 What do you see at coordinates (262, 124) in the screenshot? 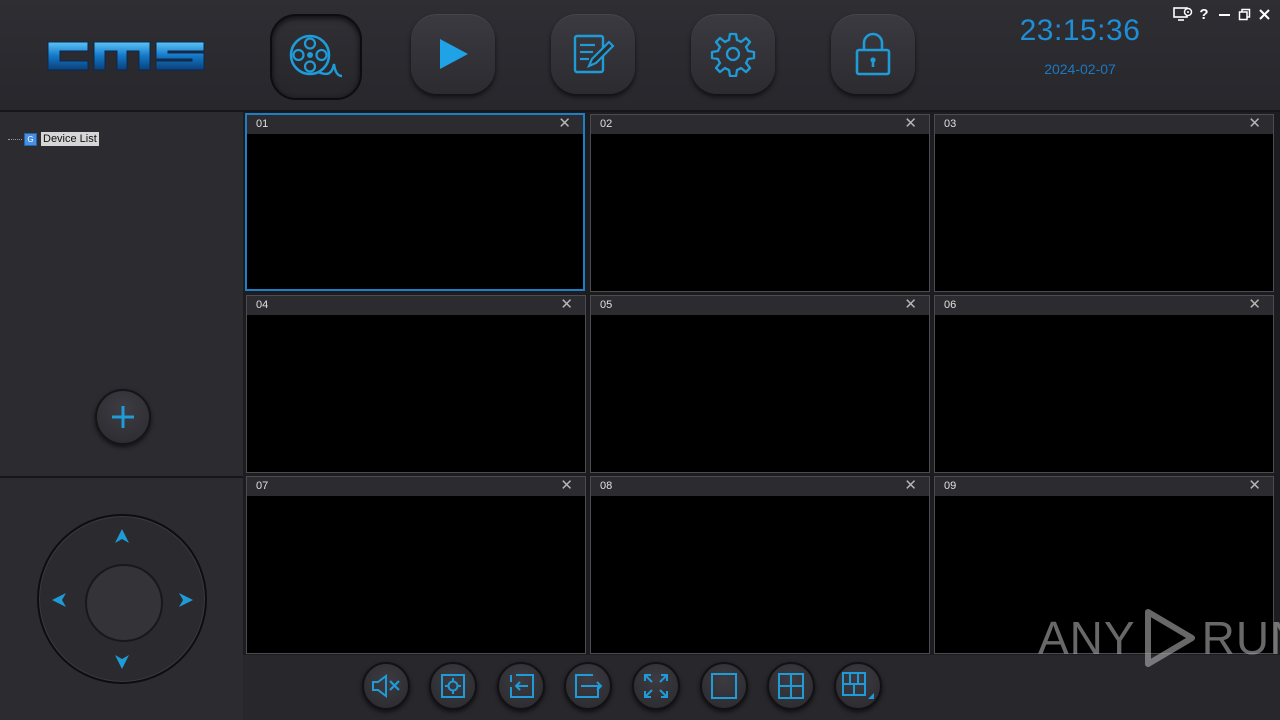
I see `cell-number: 01` at bounding box center [262, 124].